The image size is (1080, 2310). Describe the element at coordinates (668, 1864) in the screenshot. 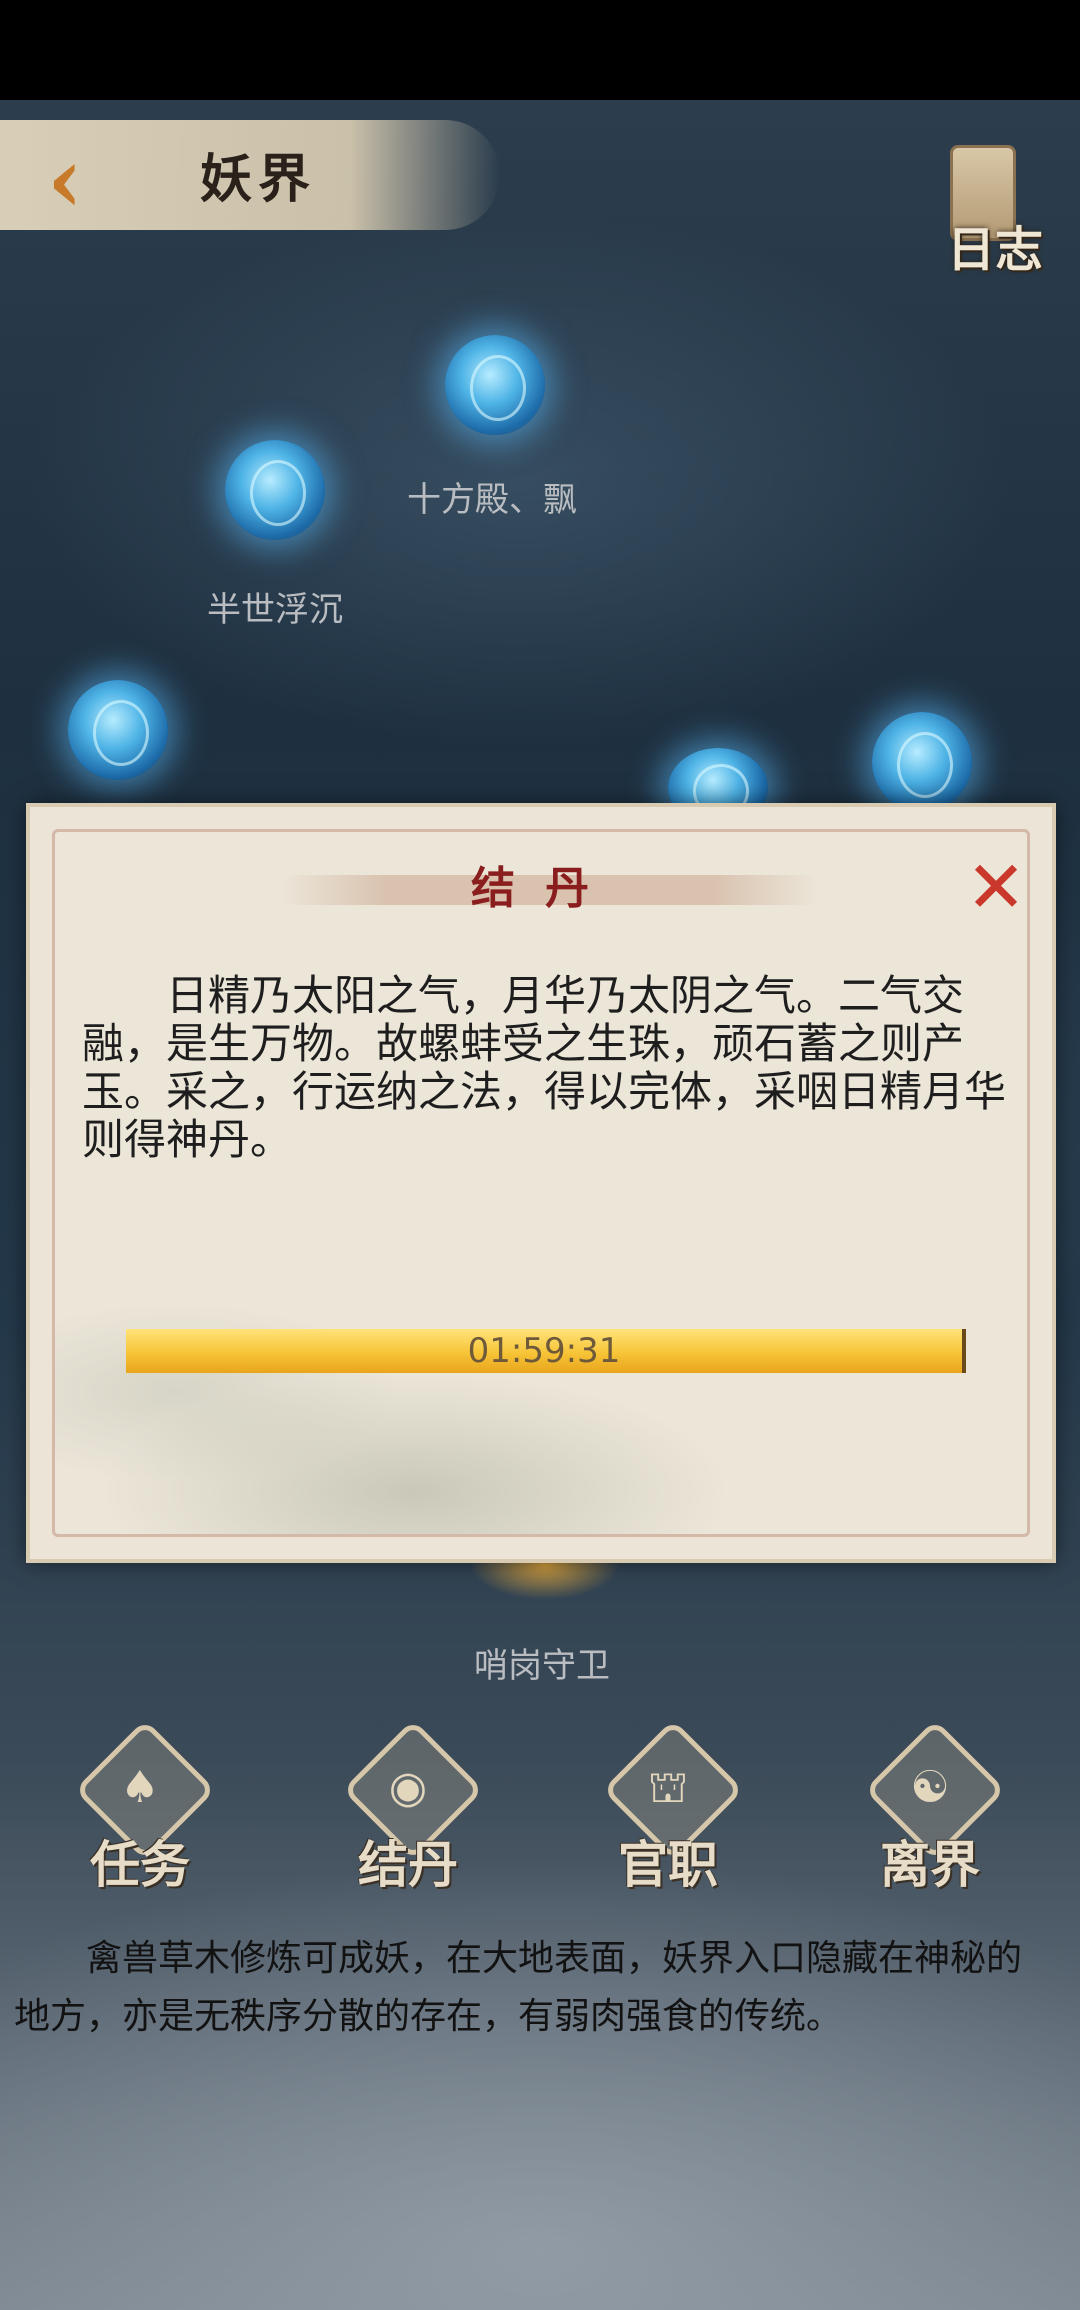

I see `nav-label: 官职` at that location.